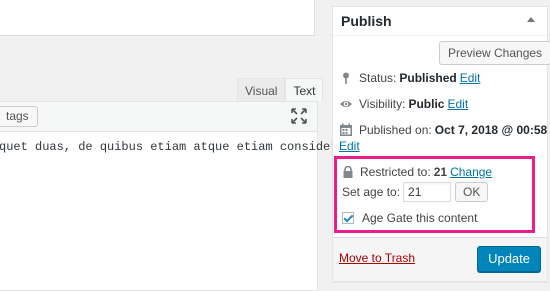 This screenshot has height=291, width=550. I want to click on editor-tabs: Visual Text, so click(280, 90).